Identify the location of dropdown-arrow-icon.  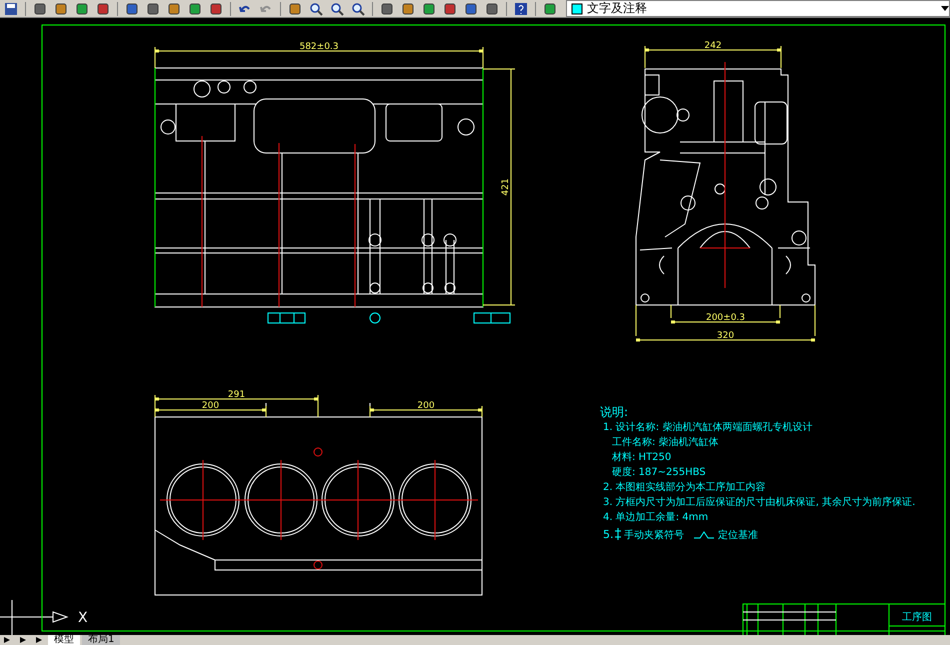
(945, 9).